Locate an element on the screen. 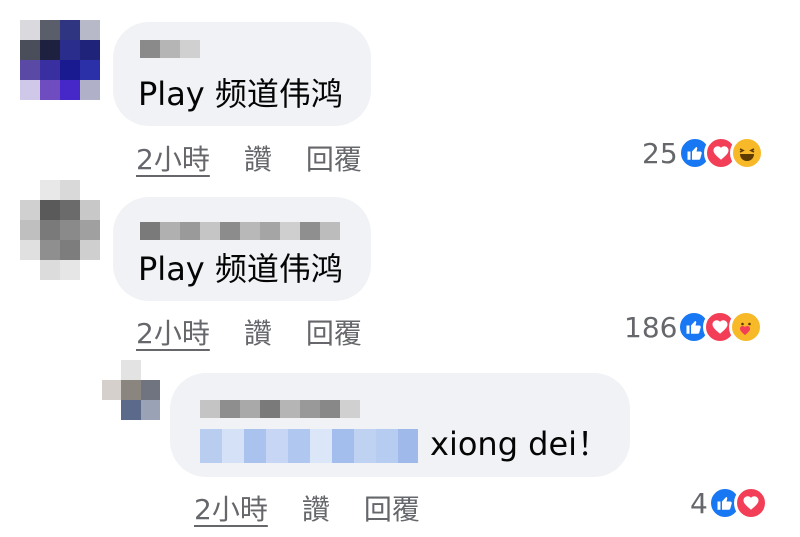  reaction-summary: 186 is located at coordinates (694, 327).